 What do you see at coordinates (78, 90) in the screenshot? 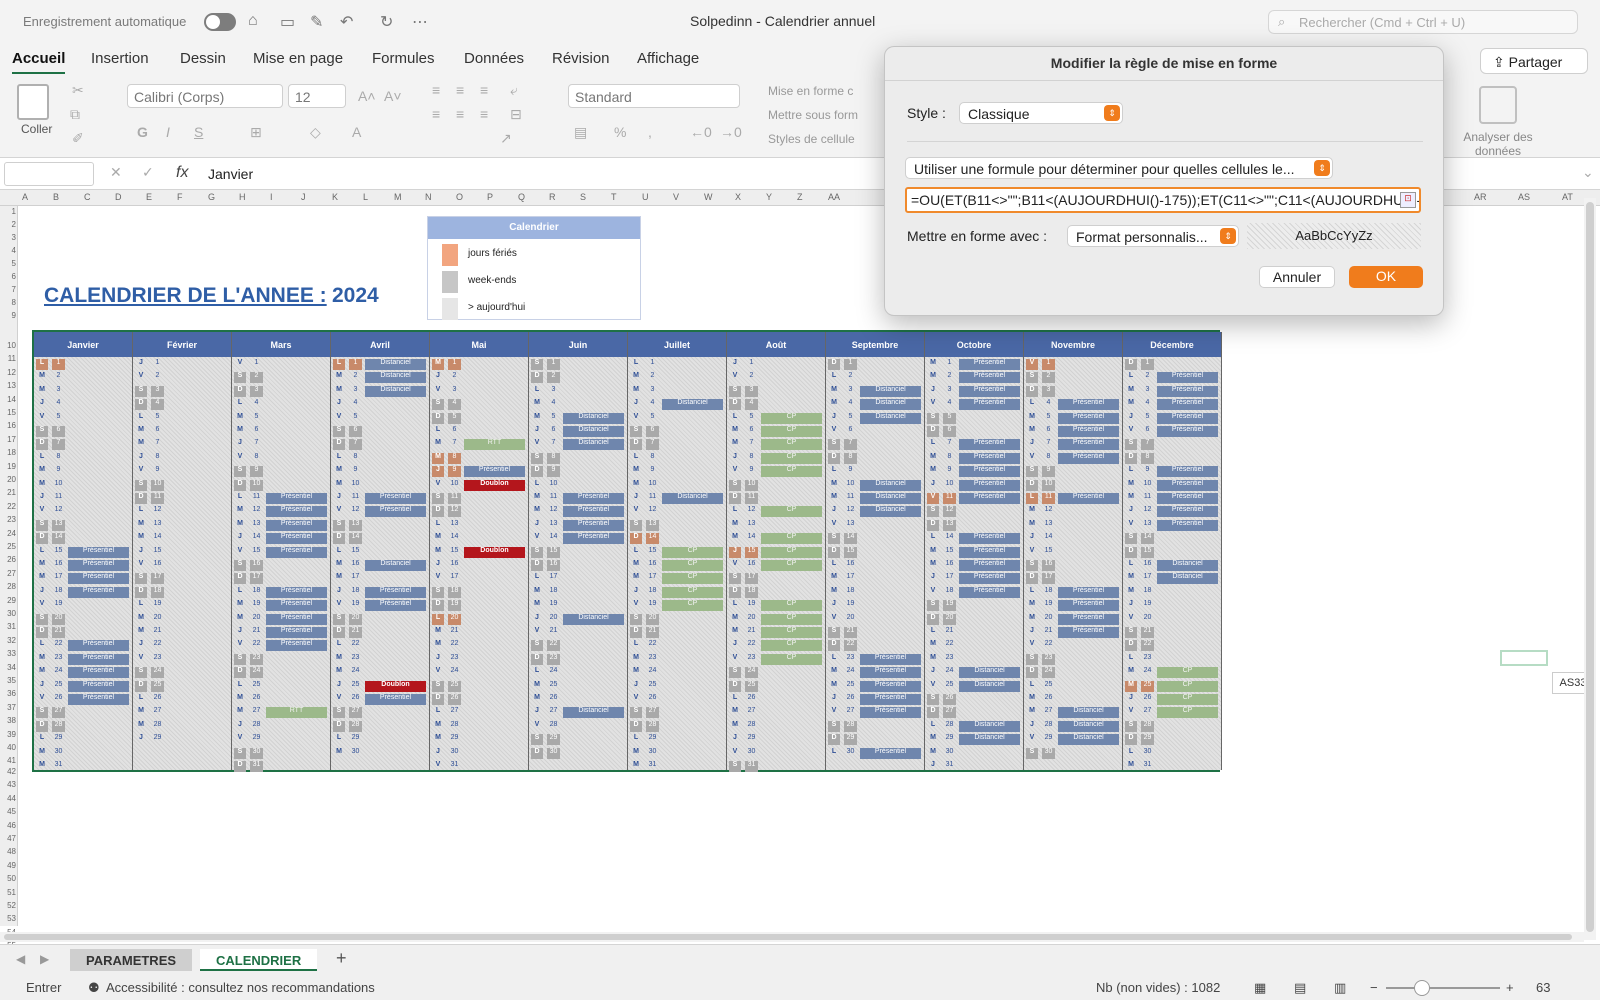
I see `cut-icon: ✂` at bounding box center [78, 90].